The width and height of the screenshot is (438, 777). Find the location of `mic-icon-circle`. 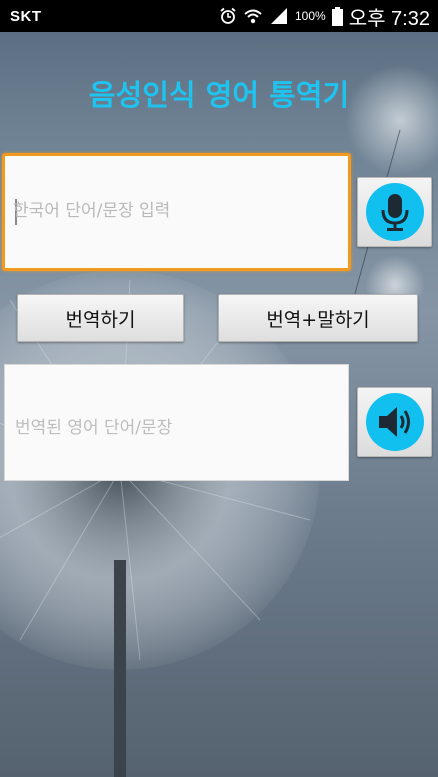

mic-icon-circle is located at coordinates (394, 212).